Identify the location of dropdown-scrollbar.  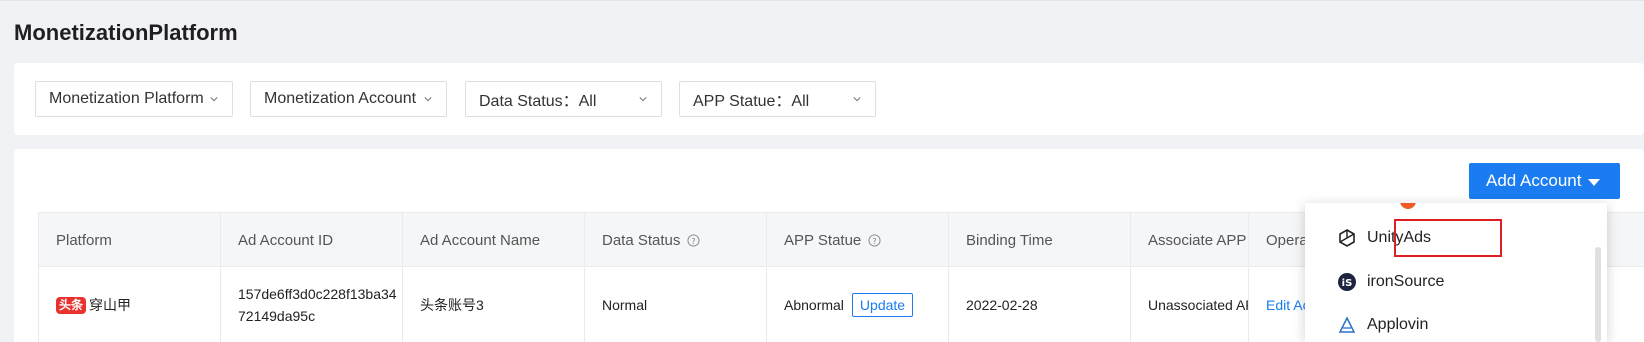
(1598, 294).